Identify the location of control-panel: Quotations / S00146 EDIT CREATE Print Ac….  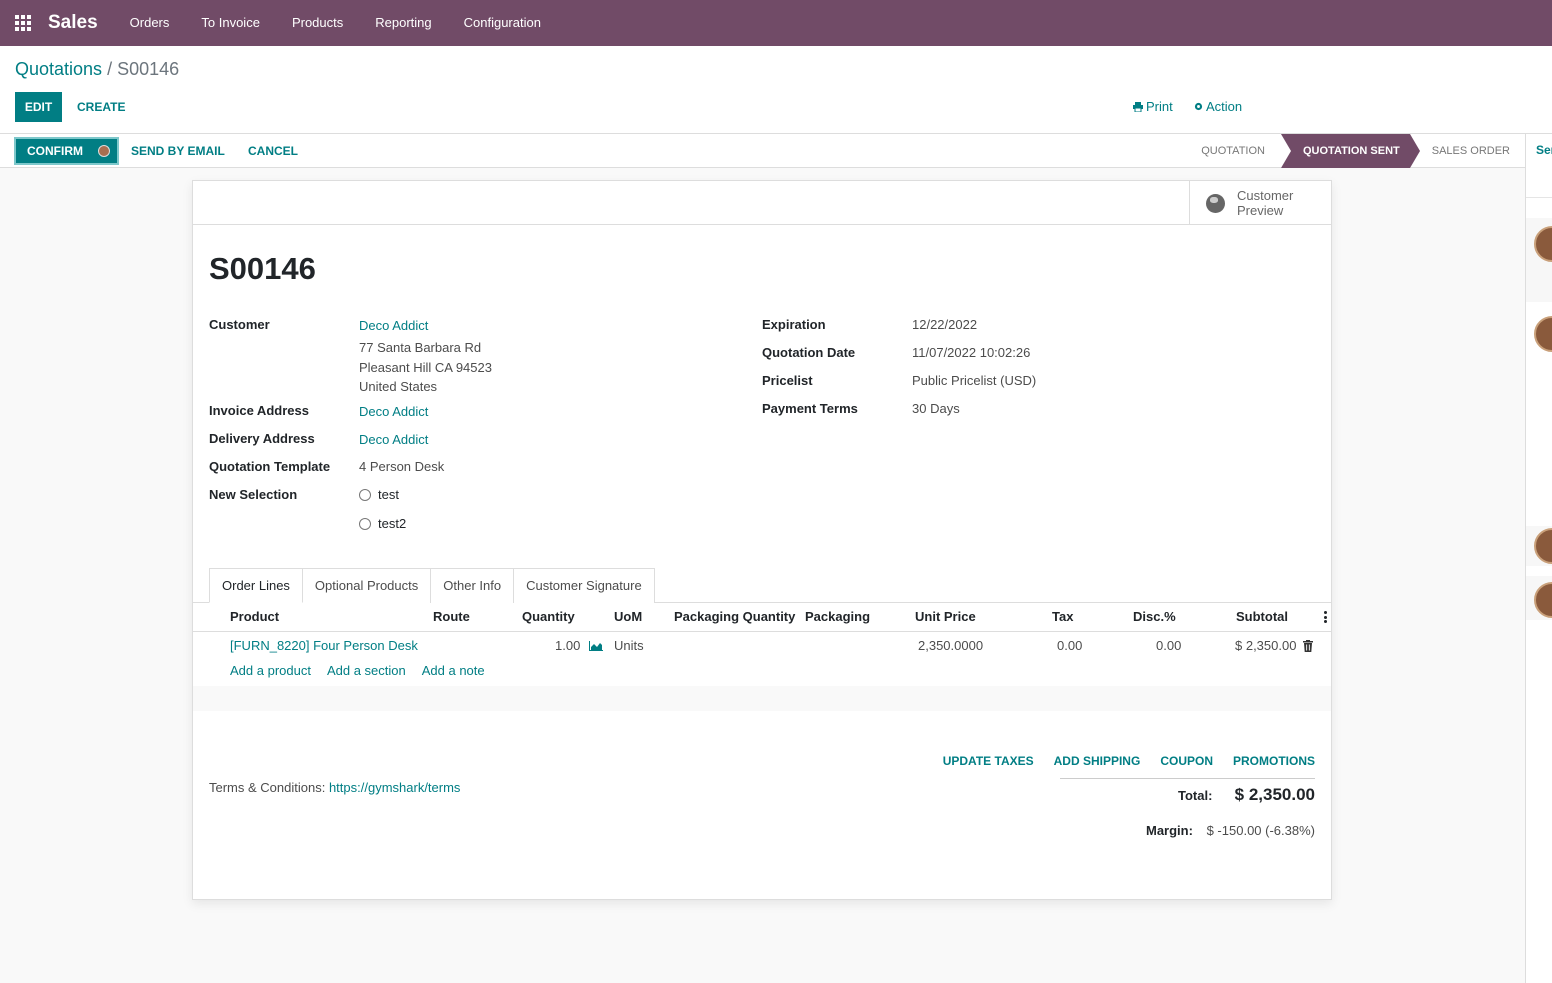
(776, 90).